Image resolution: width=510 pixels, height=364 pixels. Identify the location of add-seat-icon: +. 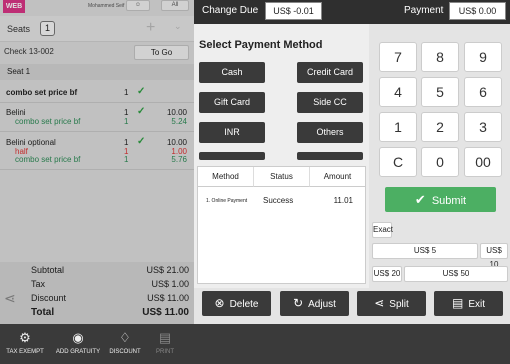
(150, 28).